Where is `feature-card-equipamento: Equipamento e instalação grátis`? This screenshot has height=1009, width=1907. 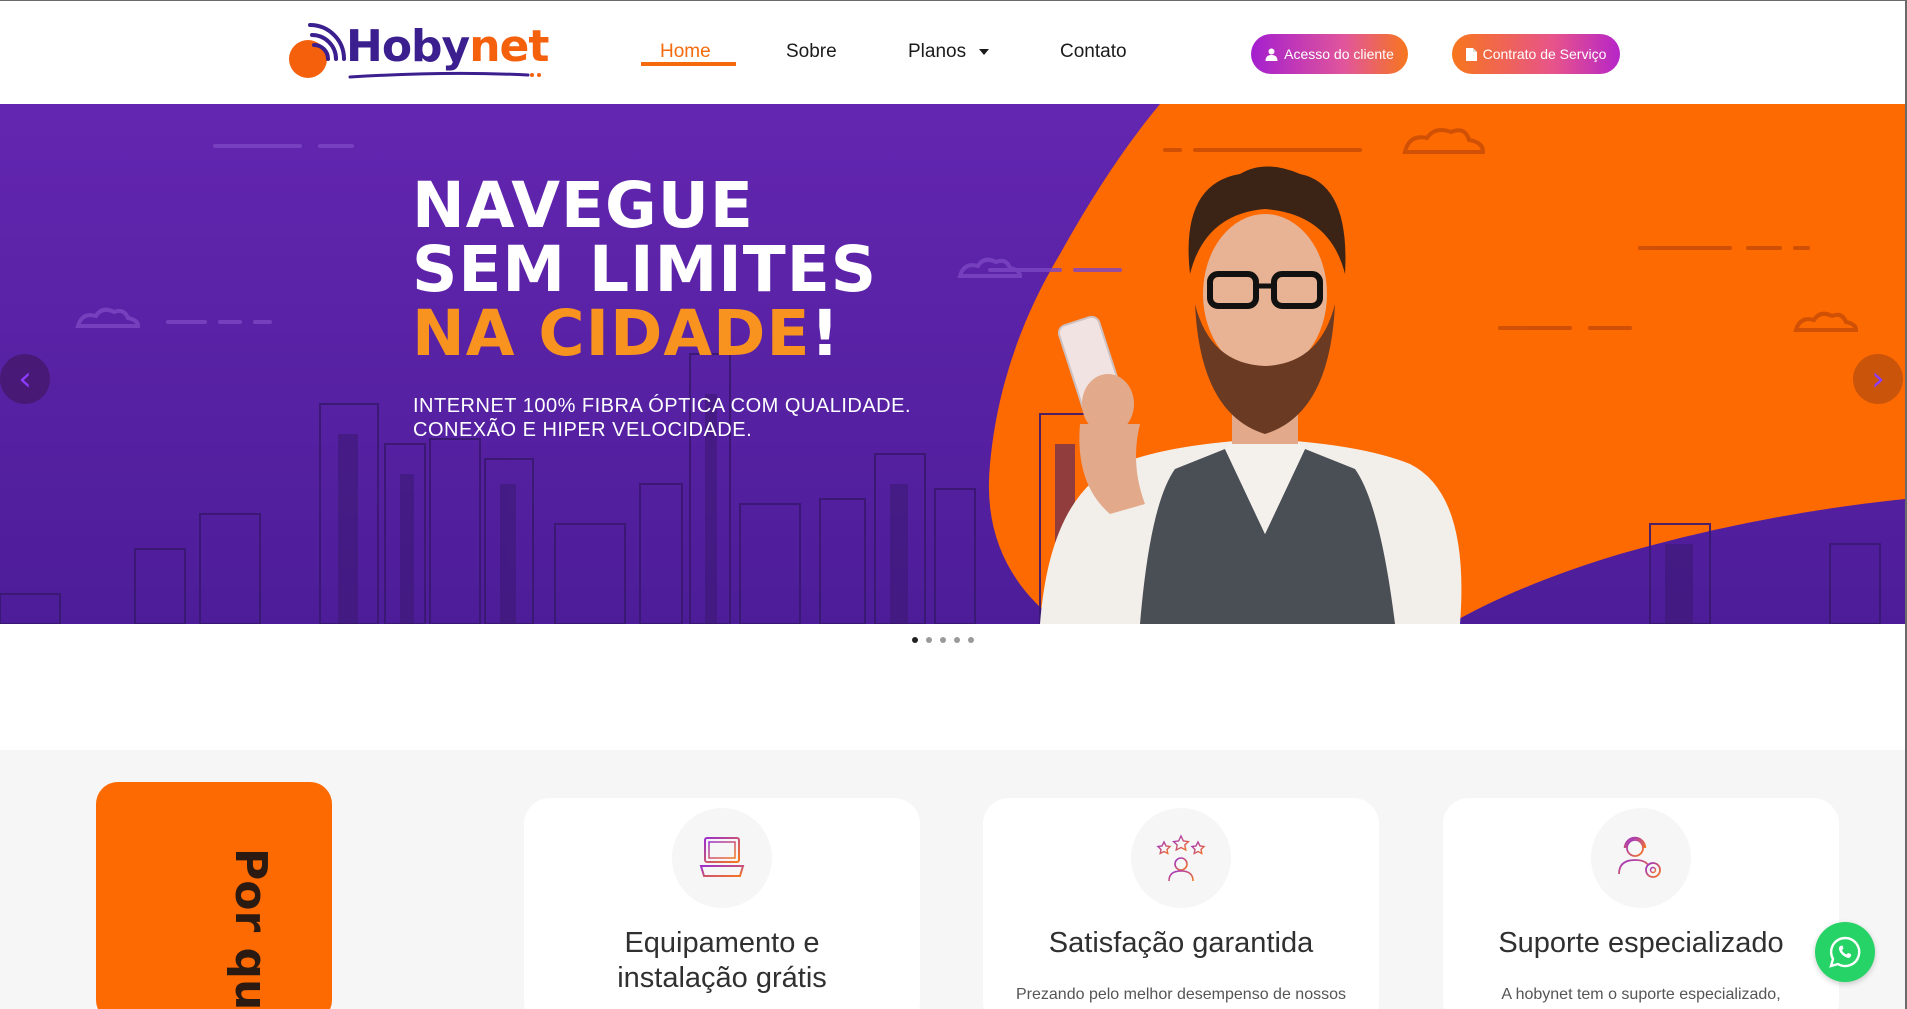 feature-card-equipamento: Equipamento e instalação grátis is located at coordinates (722, 903).